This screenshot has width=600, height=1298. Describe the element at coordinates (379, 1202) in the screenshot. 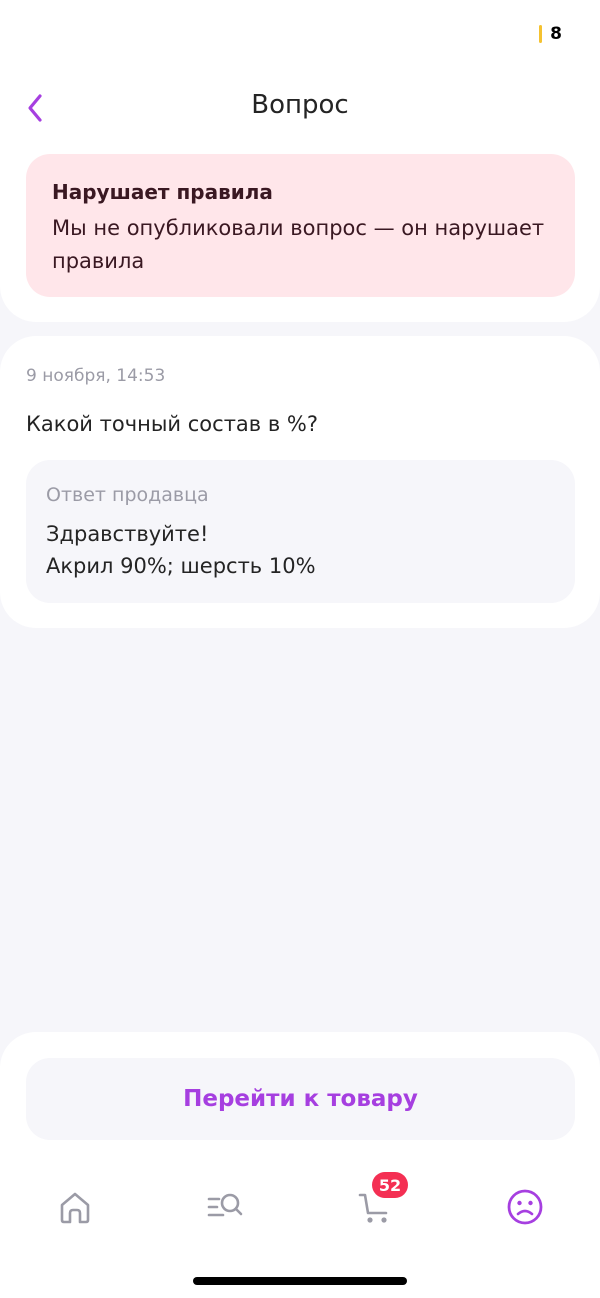

I see `tab-cart: 52` at that location.